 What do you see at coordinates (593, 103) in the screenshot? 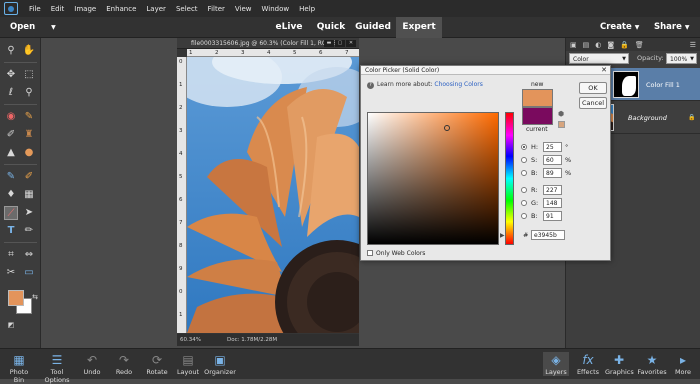
I see `cancel-button: Cancel` at bounding box center [593, 103].